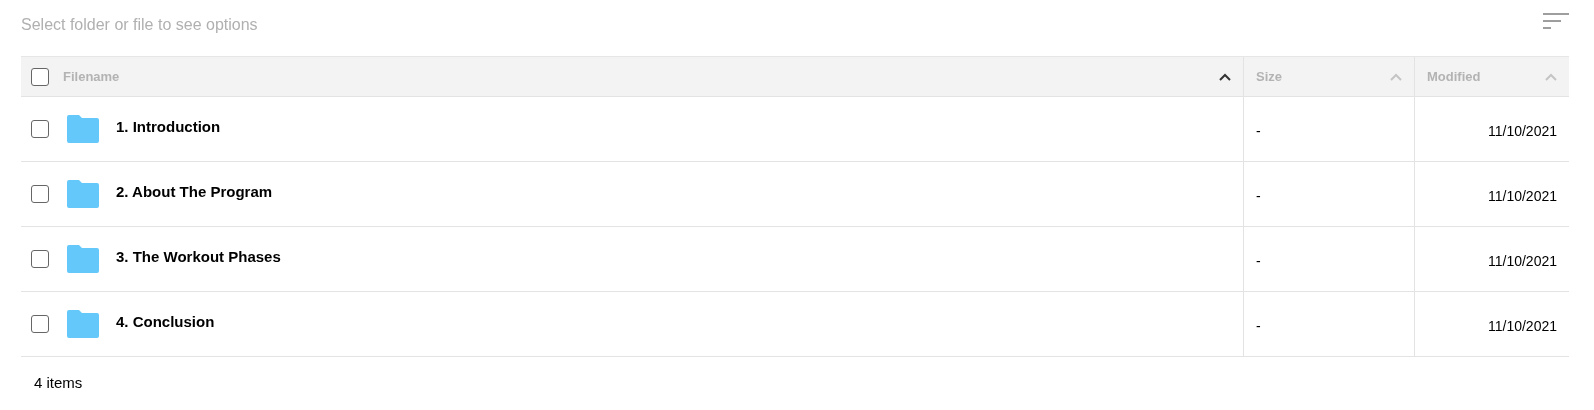  Describe the element at coordinates (194, 191) in the screenshot. I see `file-name: 2. About The Program` at that location.